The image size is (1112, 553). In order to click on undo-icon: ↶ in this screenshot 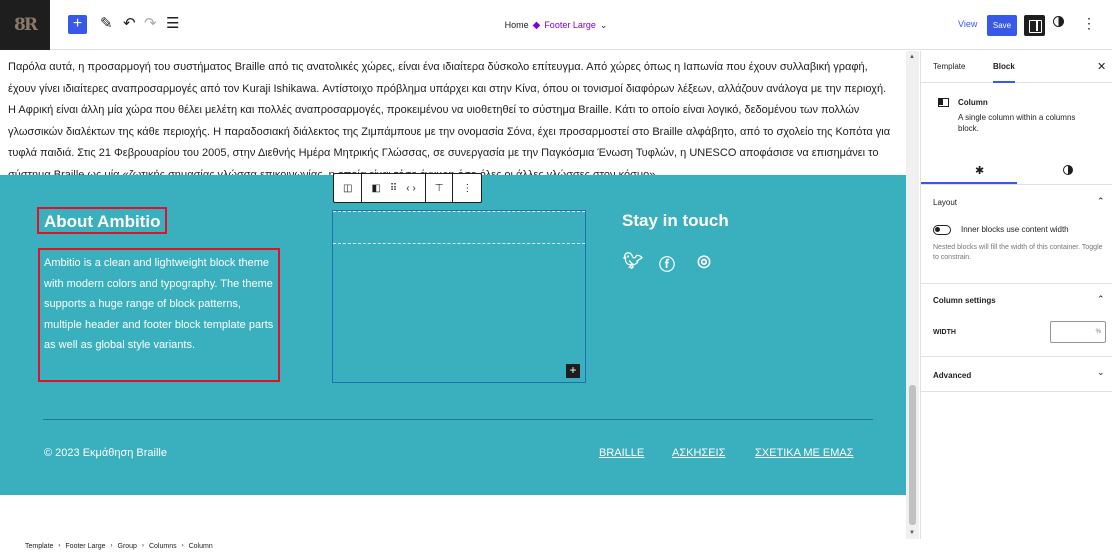, I will do `click(129, 23)`.